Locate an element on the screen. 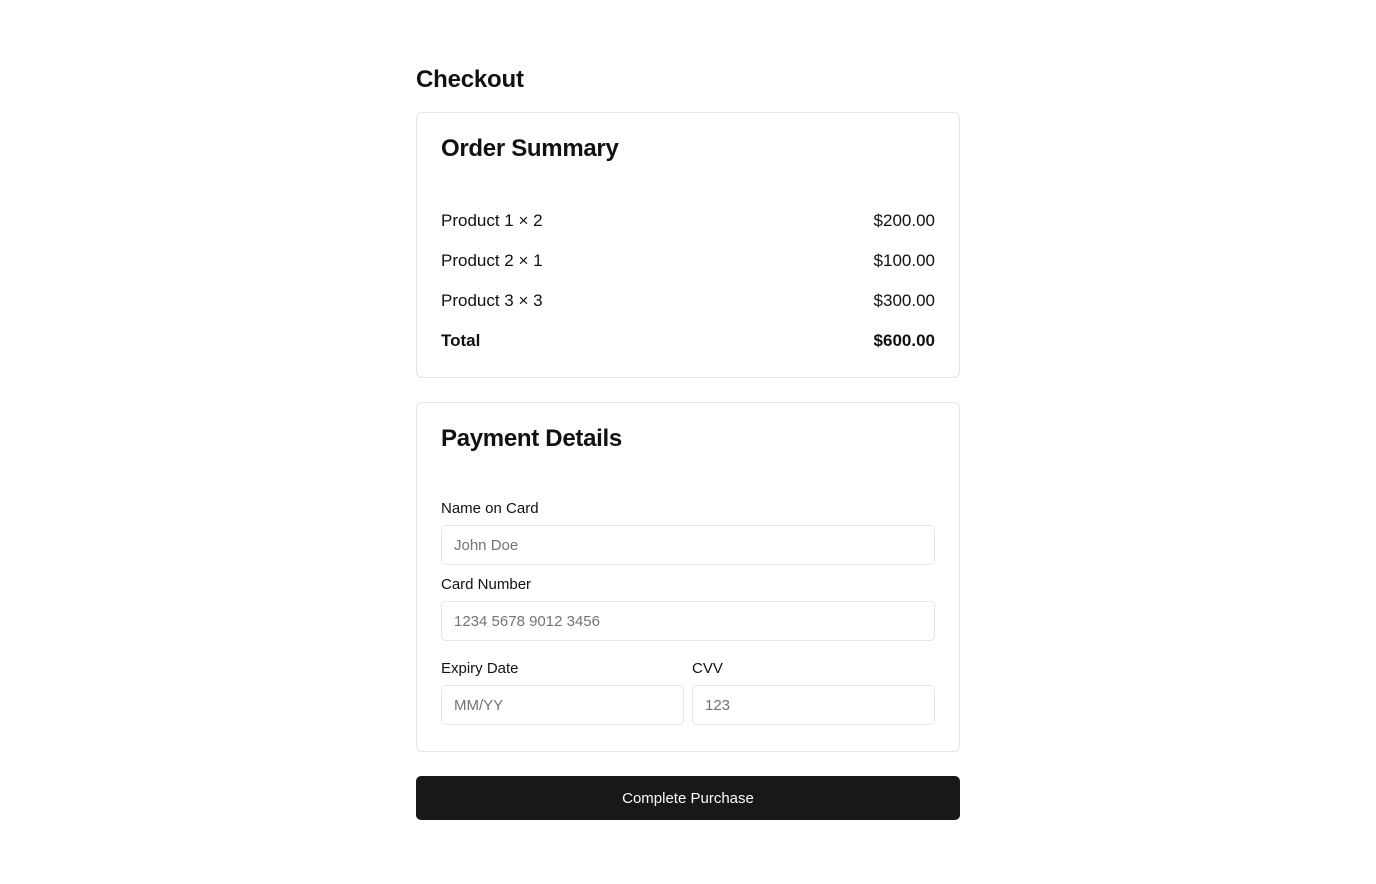 This screenshot has height=884, width=1376. page-title: Checkout is located at coordinates (470, 79).